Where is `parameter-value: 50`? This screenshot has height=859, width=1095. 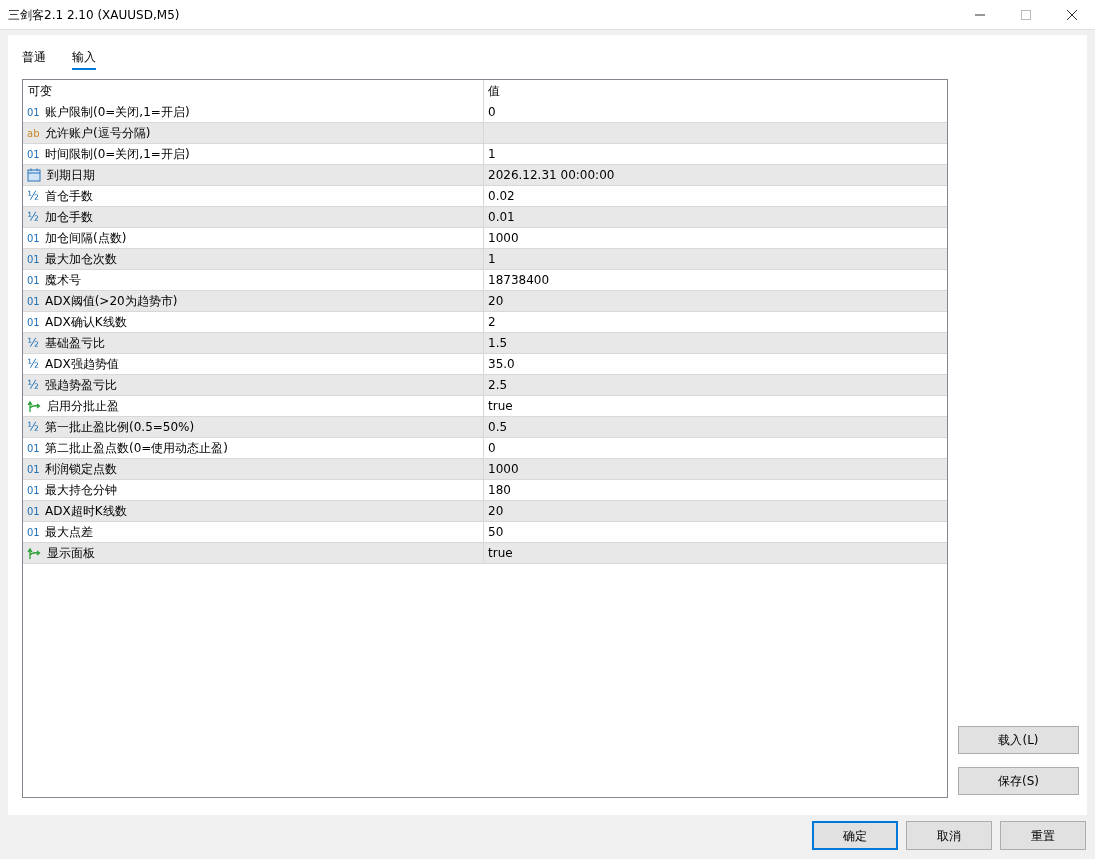
parameter-value: 50 is located at coordinates (496, 532).